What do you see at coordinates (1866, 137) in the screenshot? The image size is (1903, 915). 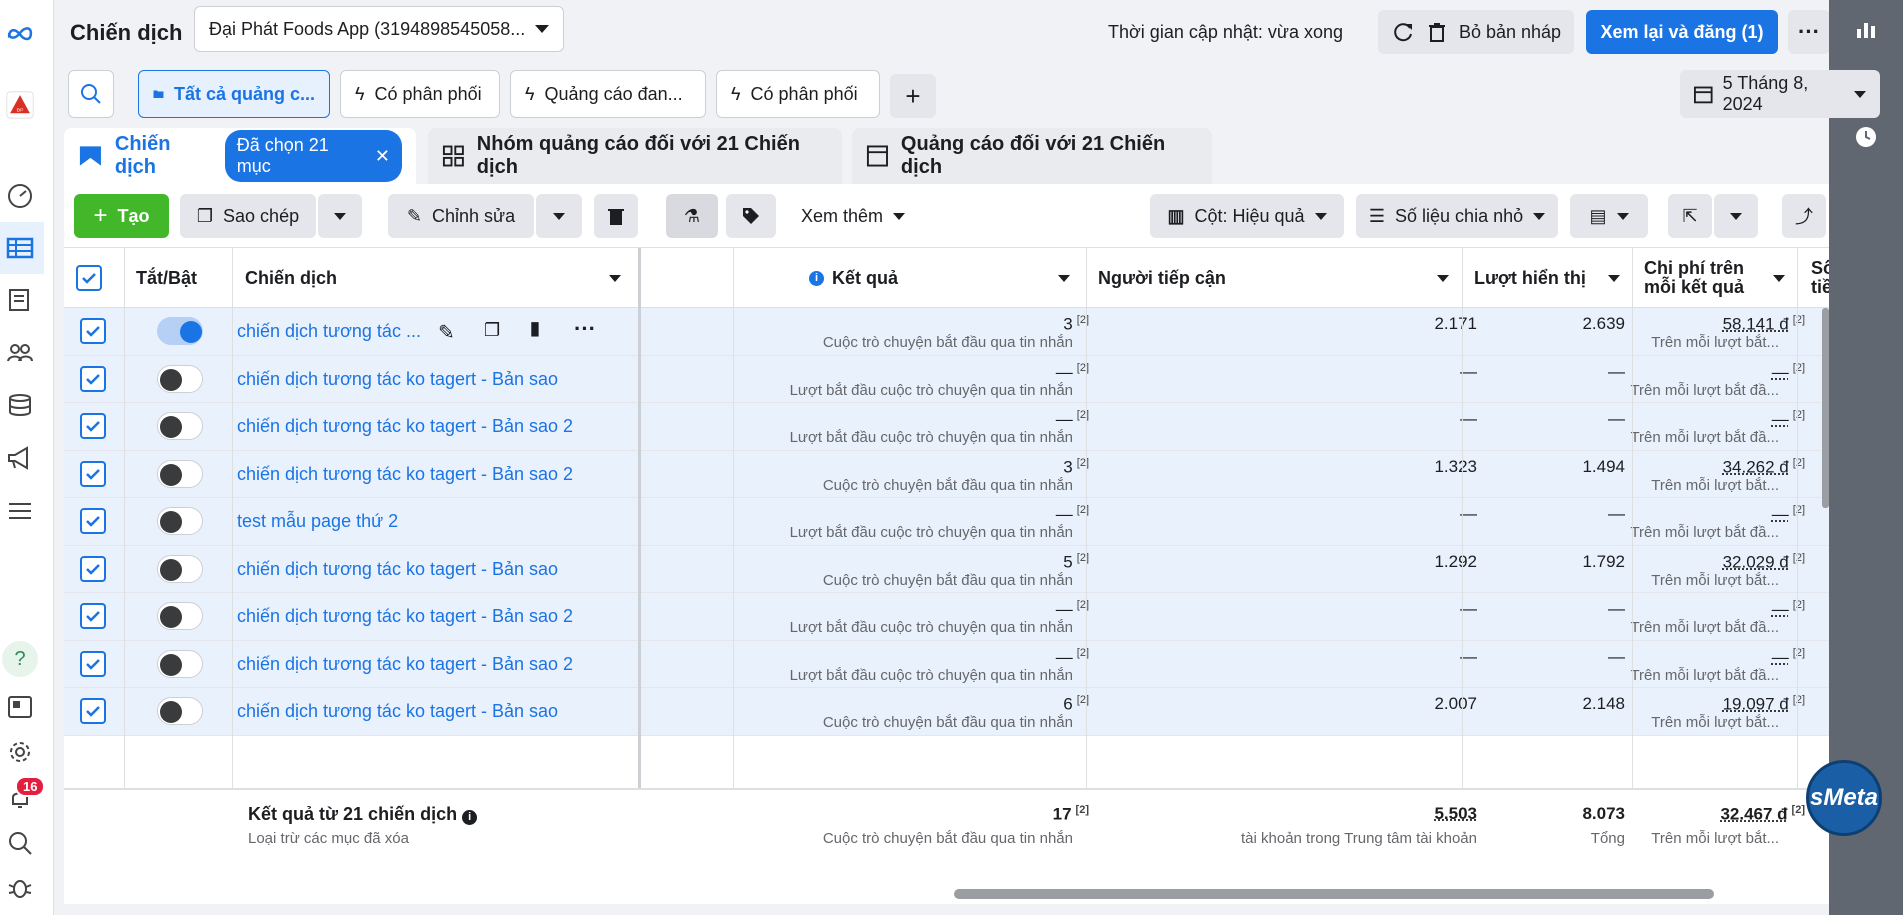 I see `clock-icon` at bounding box center [1866, 137].